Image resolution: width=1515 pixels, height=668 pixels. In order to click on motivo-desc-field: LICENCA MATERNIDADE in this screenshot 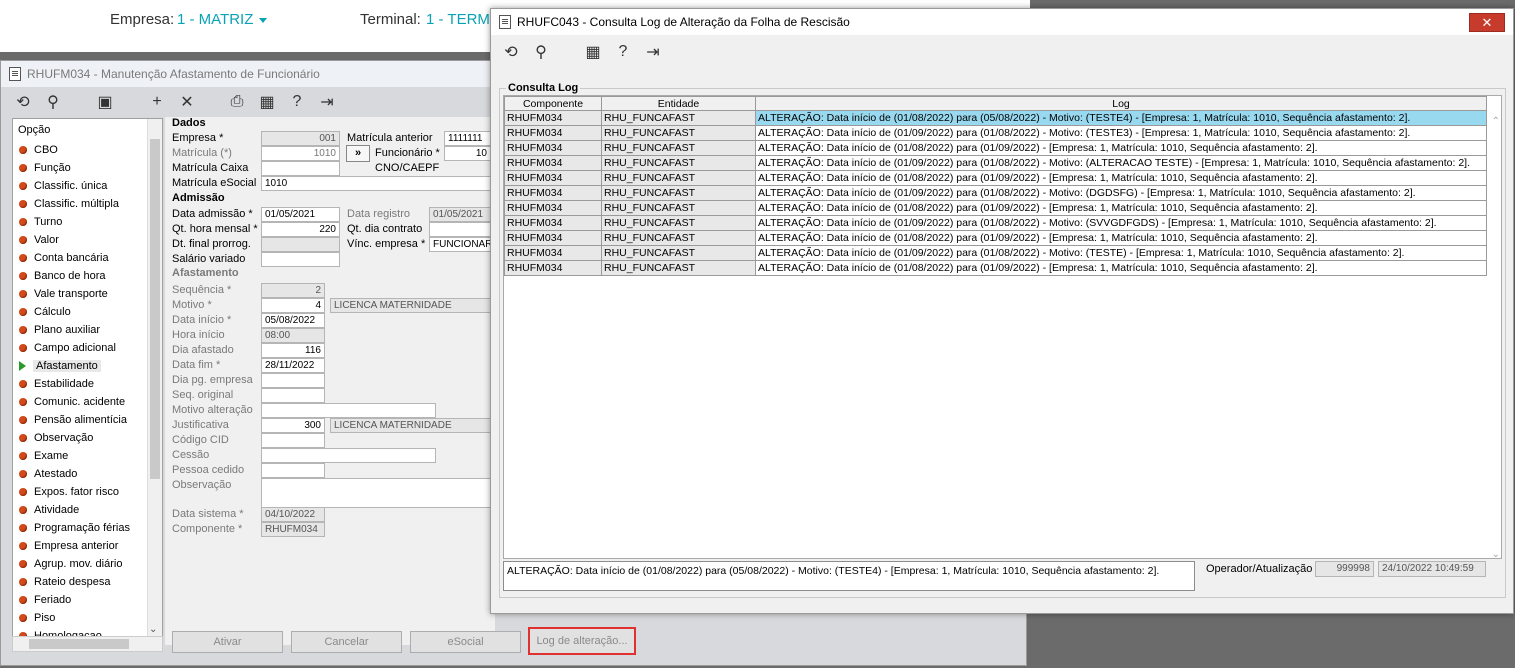, I will do `click(410, 305)`.